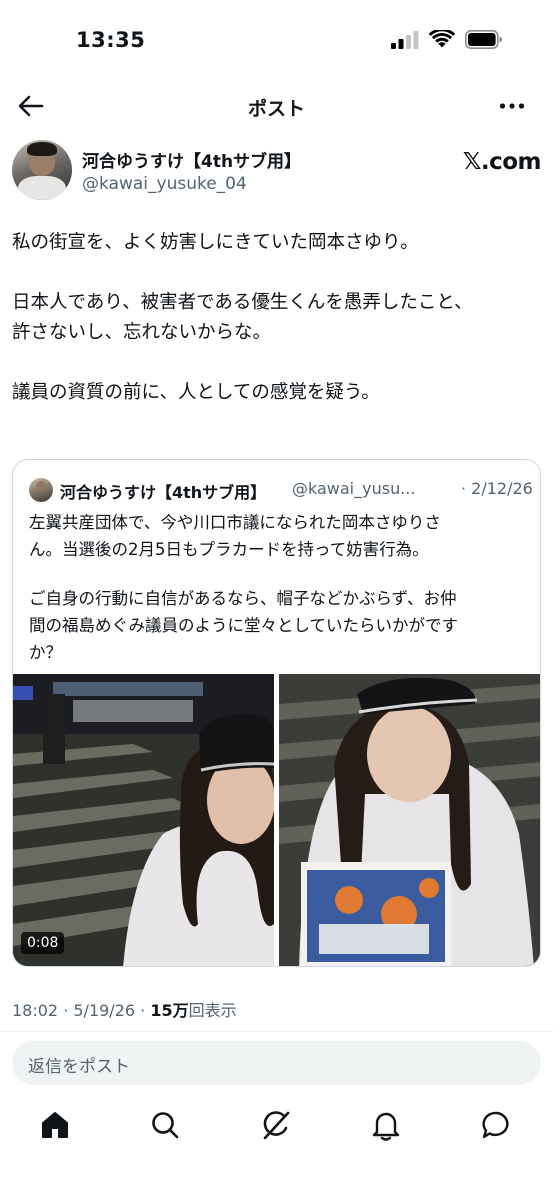 The image size is (553, 1200). What do you see at coordinates (111, 40) in the screenshot?
I see `status-time: 13:35` at bounding box center [111, 40].